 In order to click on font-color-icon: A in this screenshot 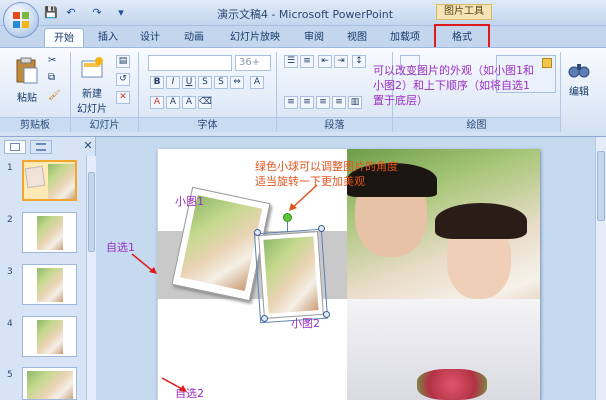, I will do `click(157, 102)`.